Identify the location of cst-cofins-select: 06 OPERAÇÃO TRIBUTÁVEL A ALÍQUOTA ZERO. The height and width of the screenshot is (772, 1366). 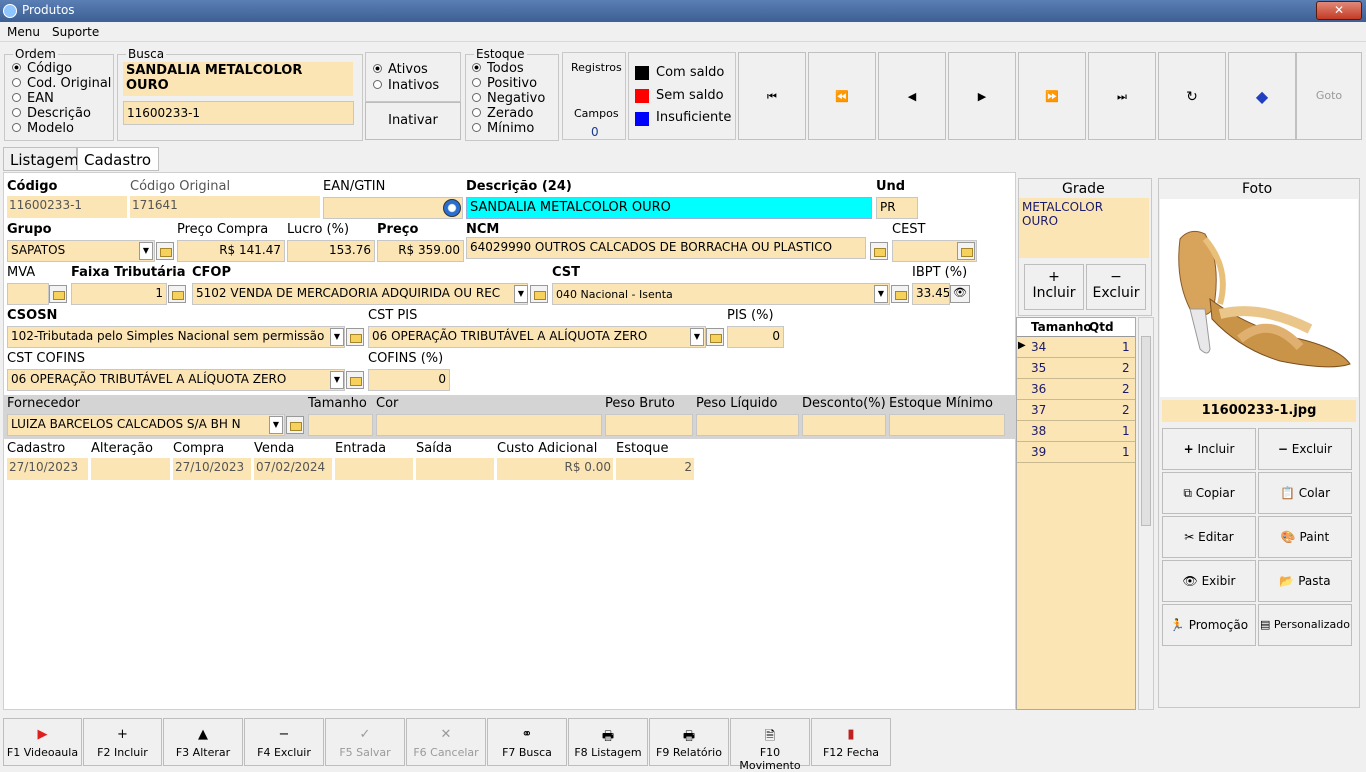
(176, 380).